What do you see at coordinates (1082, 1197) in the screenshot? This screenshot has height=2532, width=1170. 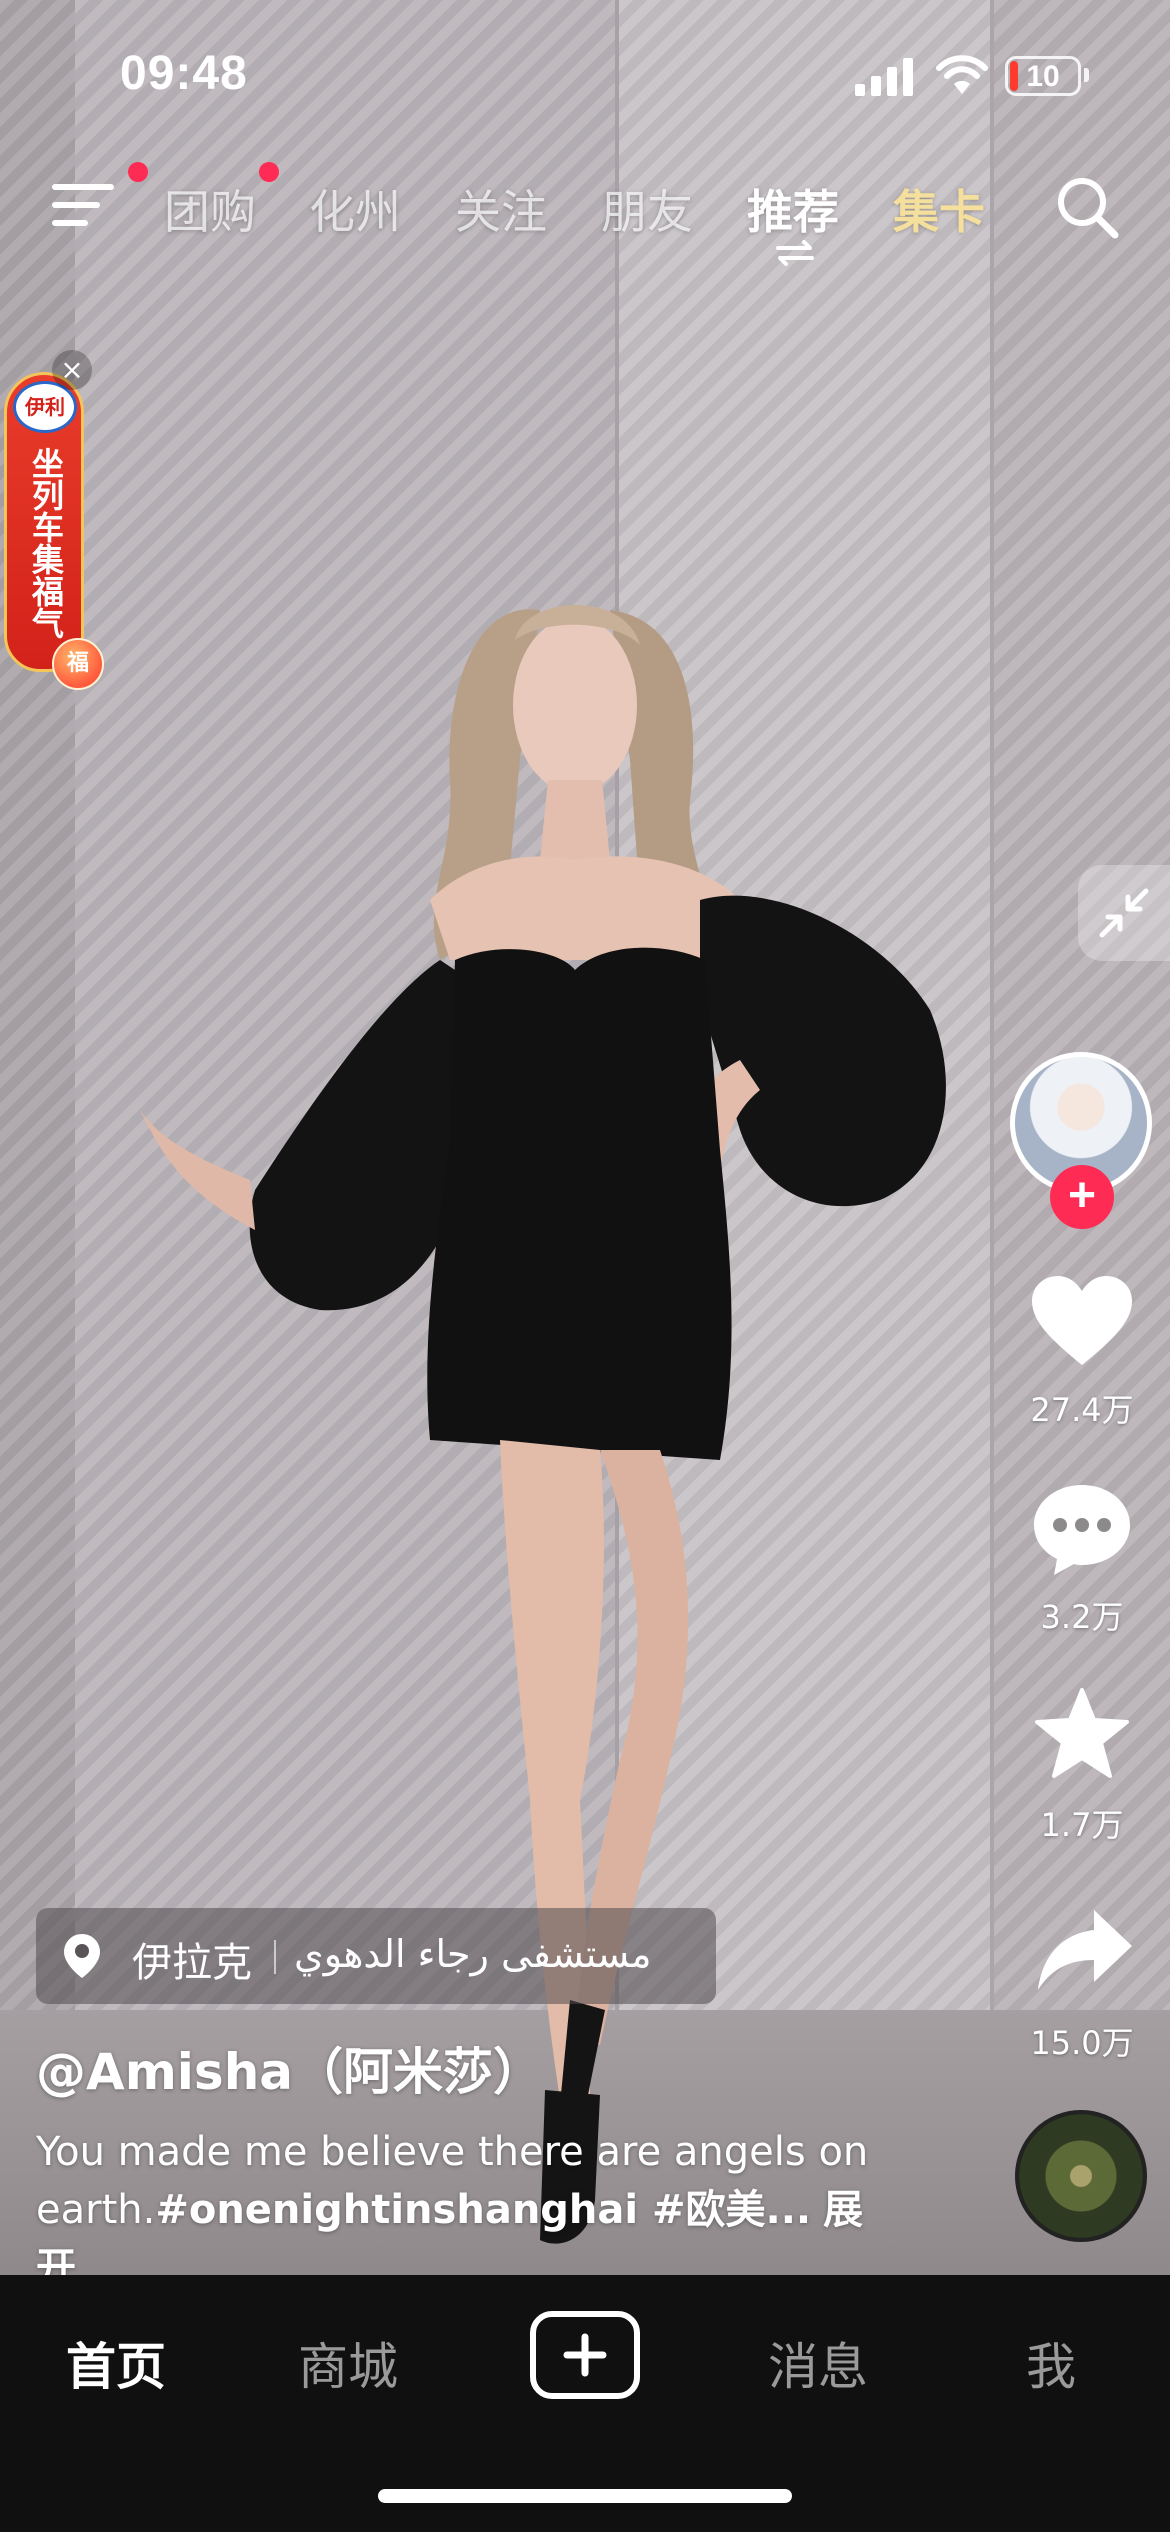 I see `follow-button: +` at bounding box center [1082, 1197].